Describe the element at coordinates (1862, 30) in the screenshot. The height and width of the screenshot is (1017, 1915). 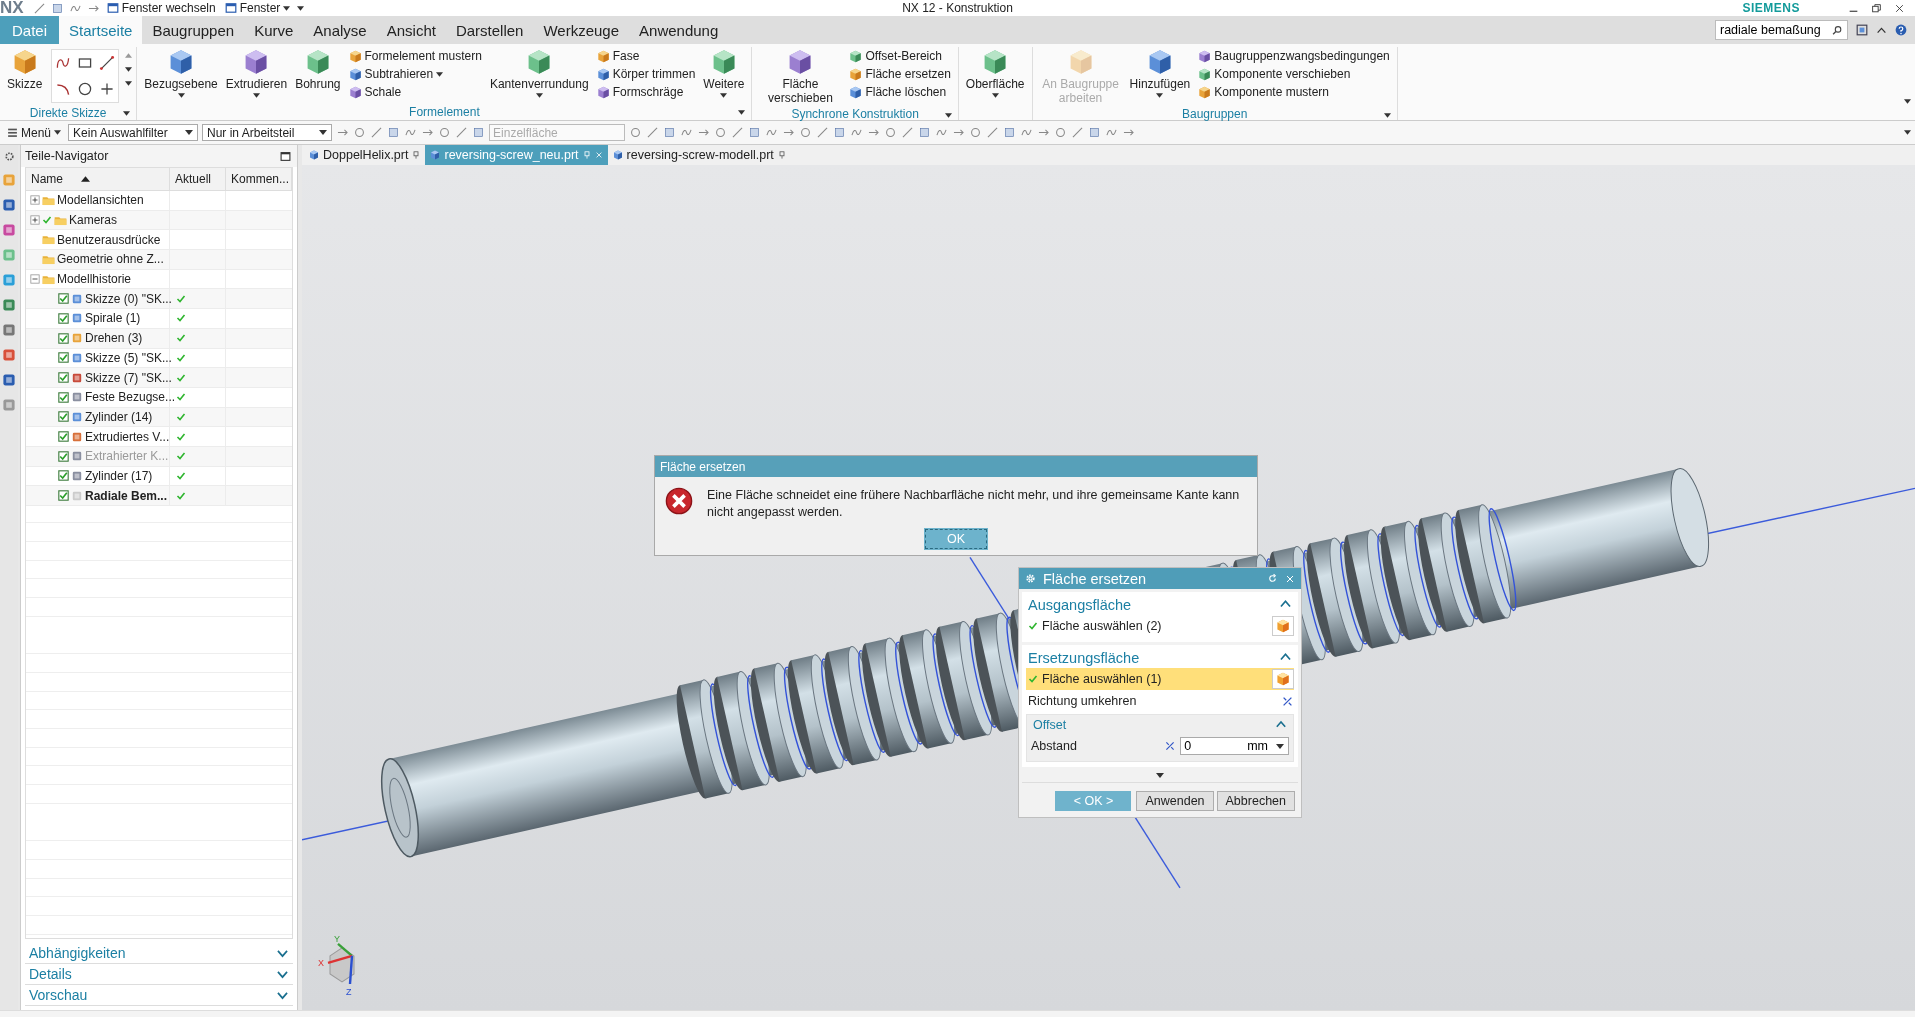
I see `fullscreen-icon` at that location.